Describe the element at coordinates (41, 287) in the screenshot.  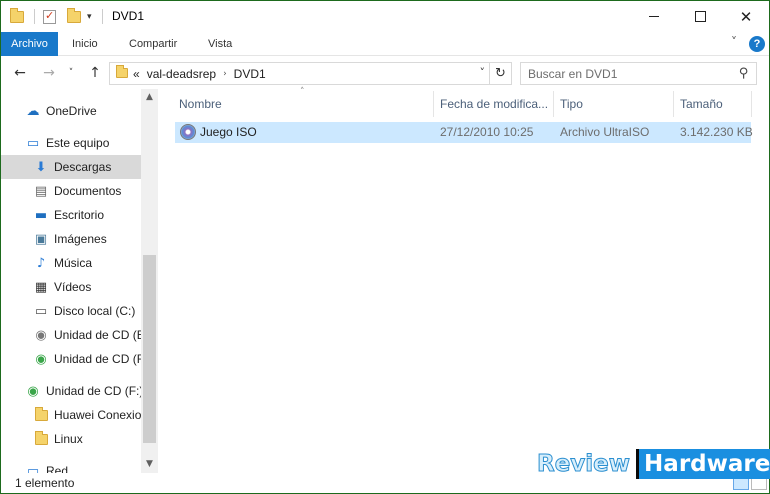
I see `videos-icon: ▦` at that location.